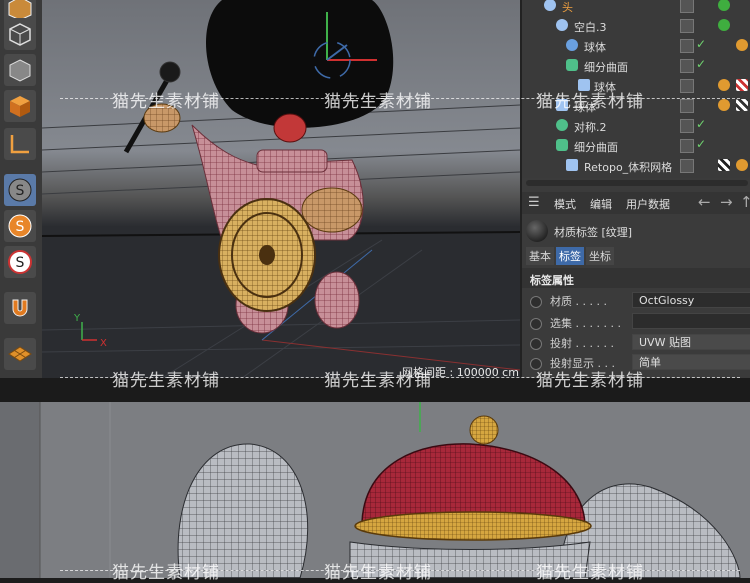  Describe the element at coordinates (691, 342) in the screenshot. I see `projection-dropdown: UVW 贴图` at that location.